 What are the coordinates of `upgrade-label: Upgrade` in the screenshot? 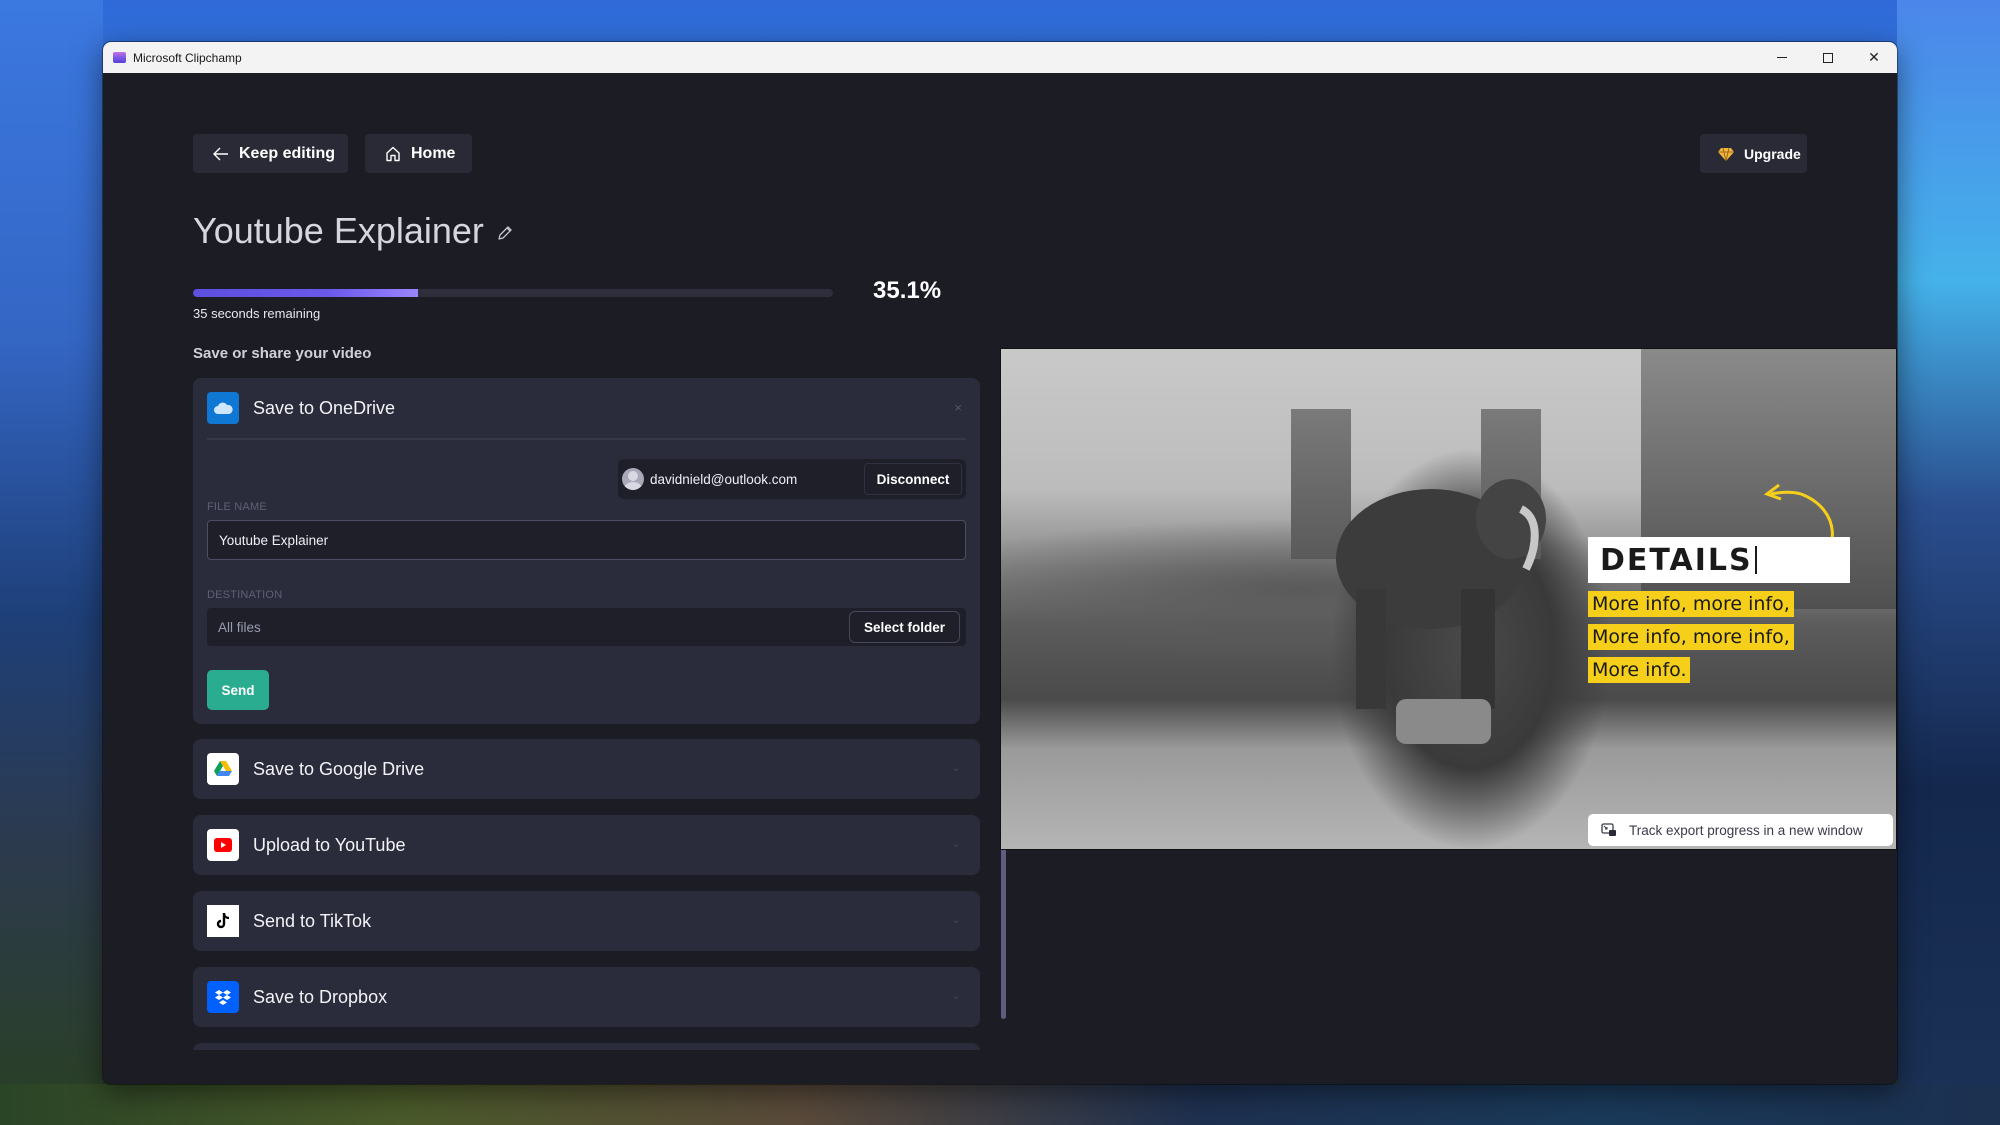 It's located at (1772, 153).